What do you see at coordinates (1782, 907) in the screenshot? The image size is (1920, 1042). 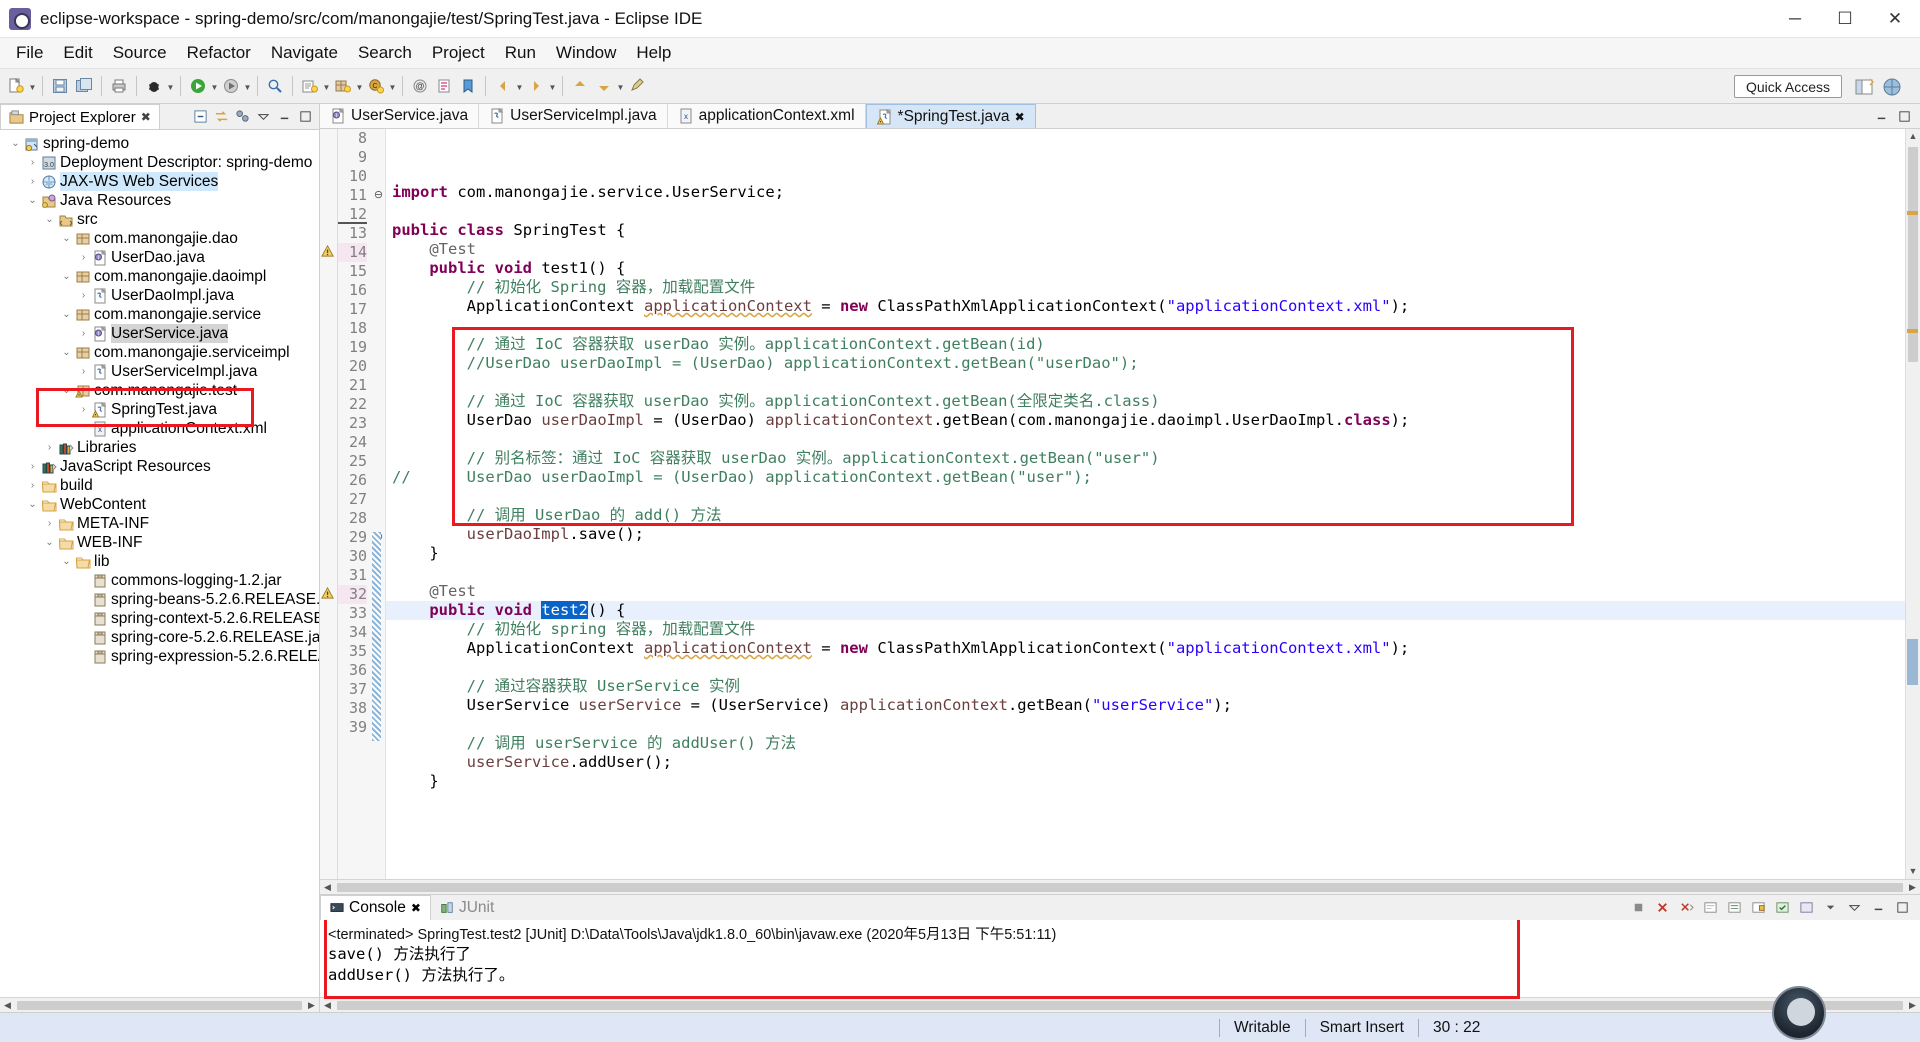 I see `display-selected-console-icon` at bounding box center [1782, 907].